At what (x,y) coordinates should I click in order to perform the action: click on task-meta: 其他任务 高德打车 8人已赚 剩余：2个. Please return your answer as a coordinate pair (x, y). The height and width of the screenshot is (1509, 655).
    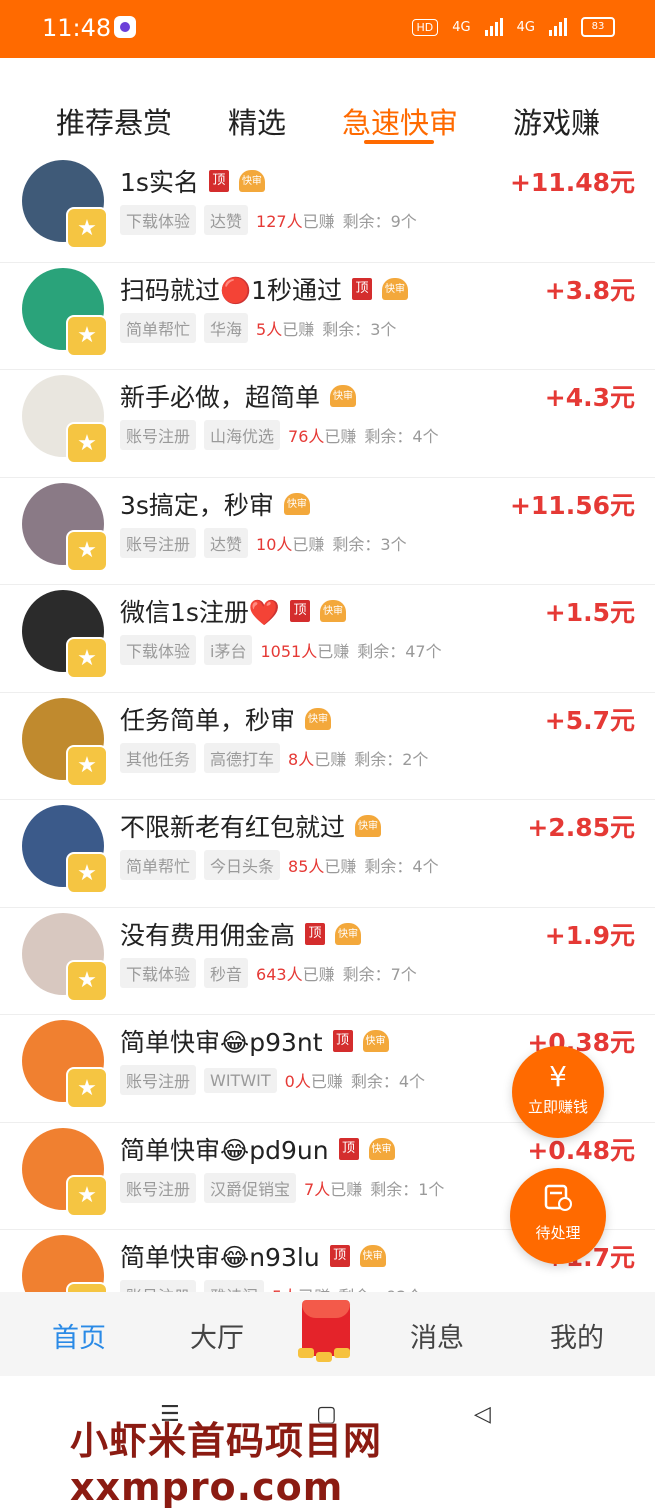
    Looking at the image, I should click on (274, 757).